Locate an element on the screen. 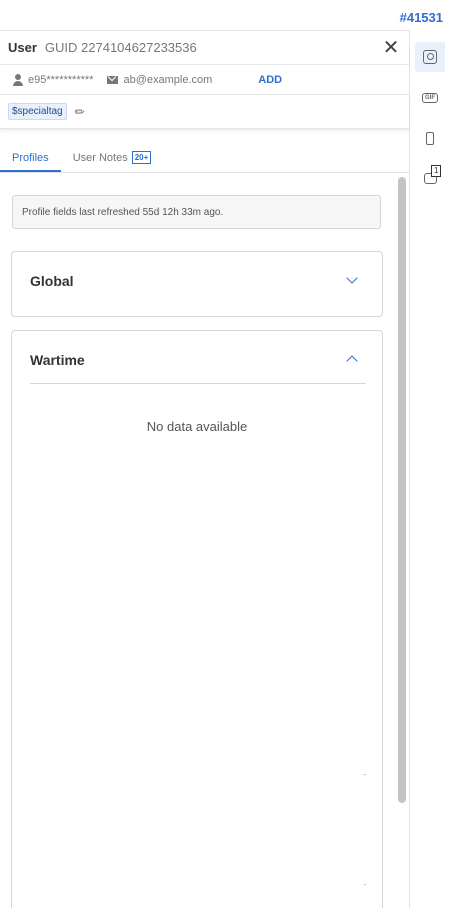  chevron-down-icon is located at coordinates (352, 278).